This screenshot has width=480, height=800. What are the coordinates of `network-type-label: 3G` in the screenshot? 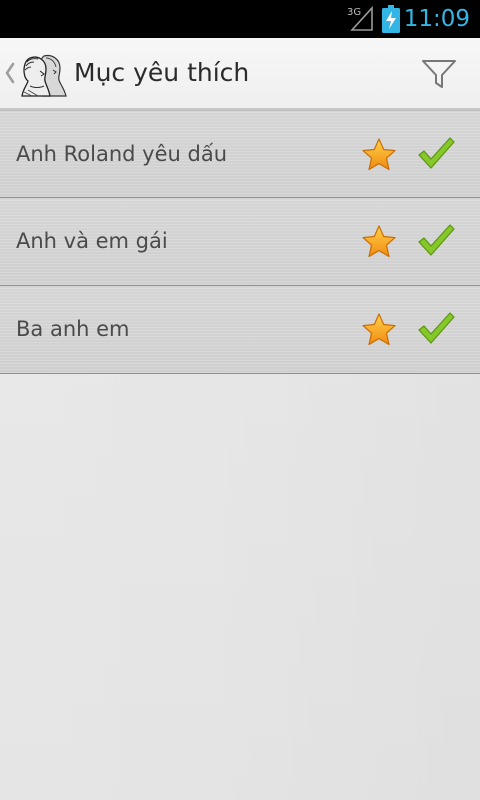 It's located at (354, 12).